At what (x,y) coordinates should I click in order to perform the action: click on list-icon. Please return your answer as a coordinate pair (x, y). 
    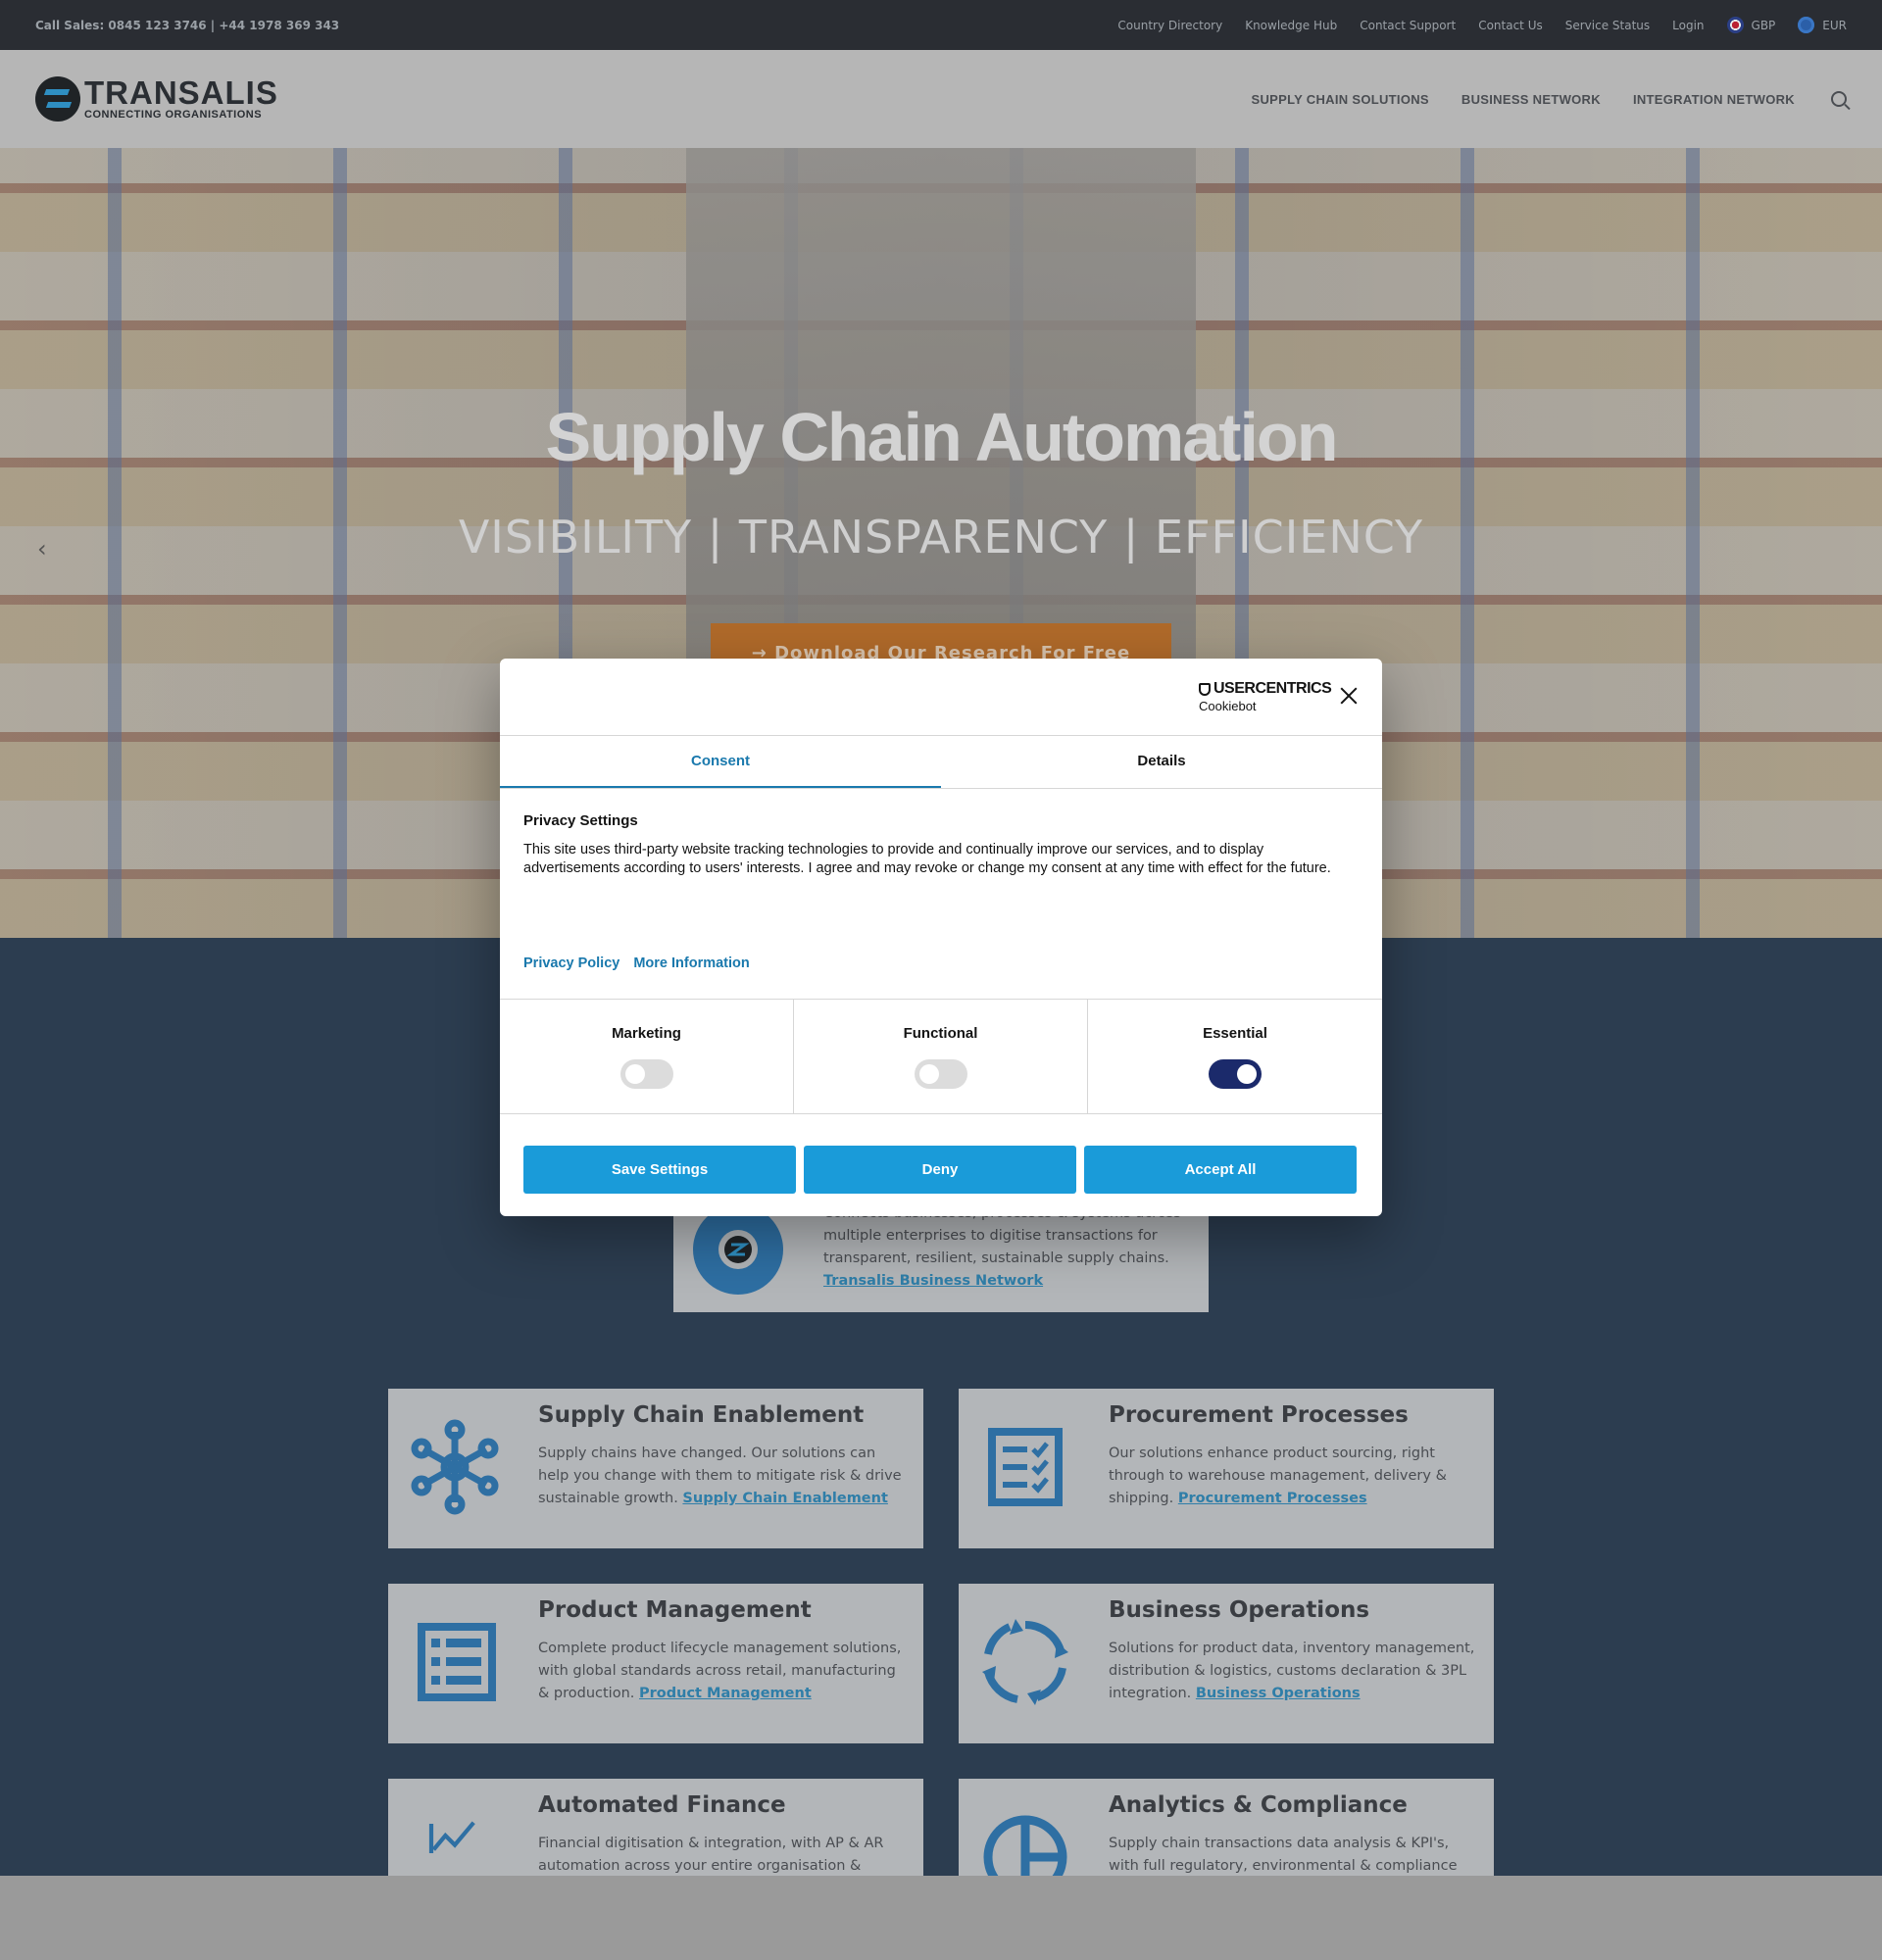
    Looking at the image, I should click on (457, 1662).